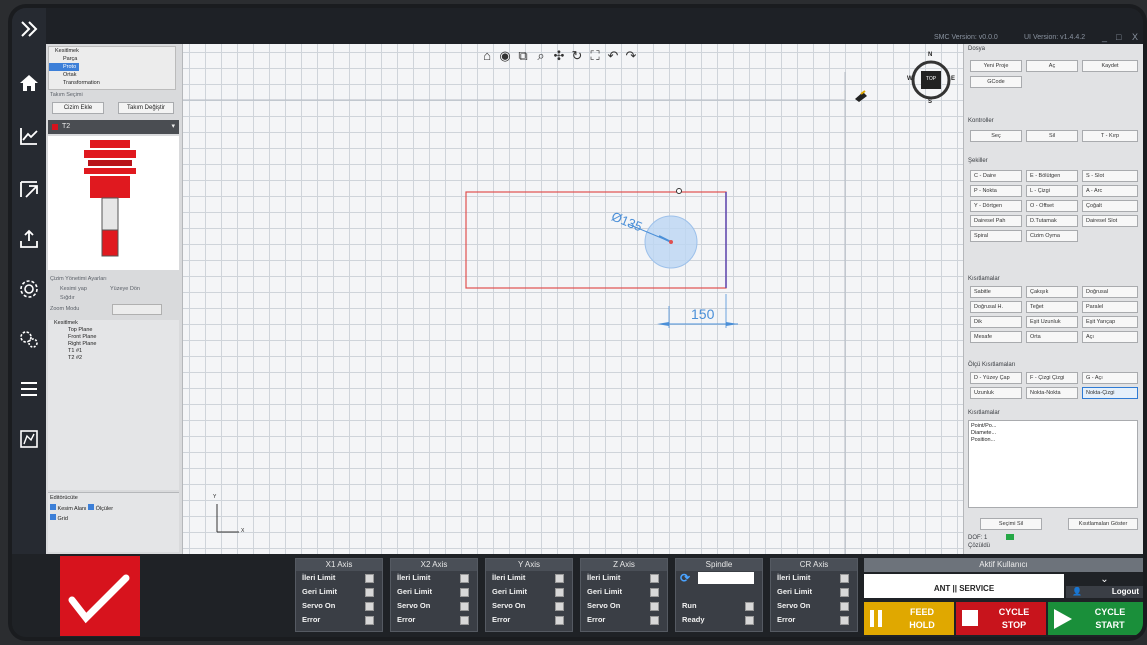 This screenshot has height=645, width=1147. What do you see at coordinates (1110, 66) in the screenshot?
I see `save-button: Kaydet` at bounding box center [1110, 66].